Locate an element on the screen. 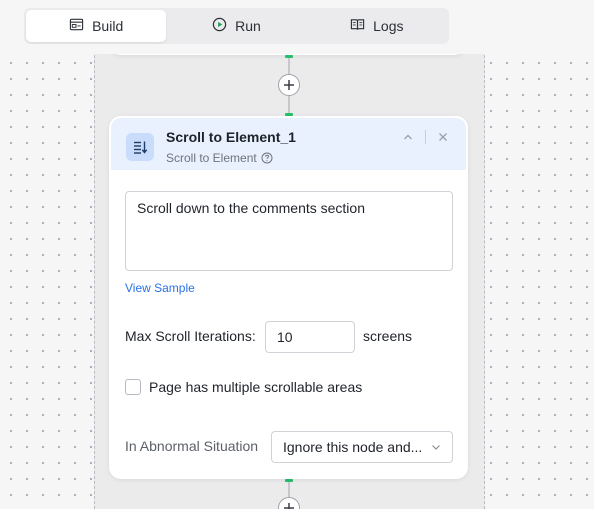 This screenshot has width=594, height=509. tab-build: Build is located at coordinates (96, 26).